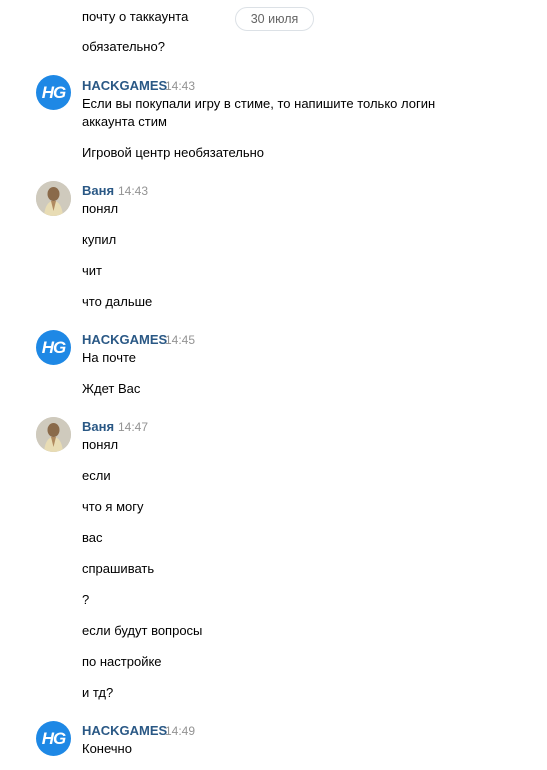  I want to click on message-text: обязательно?, so click(123, 46).